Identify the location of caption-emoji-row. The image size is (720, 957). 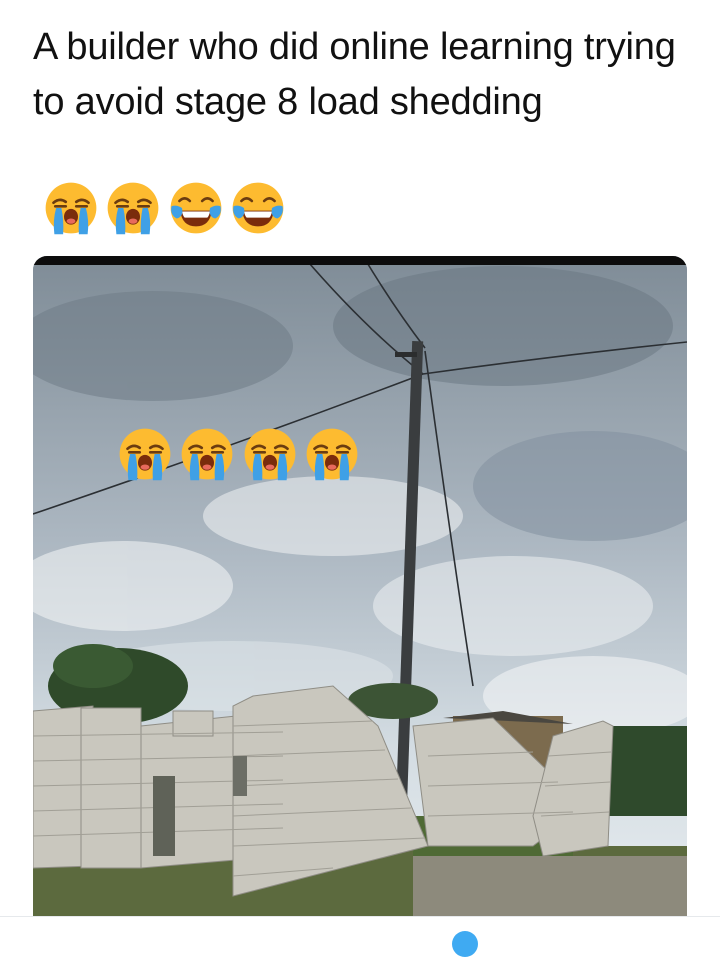
(165, 208).